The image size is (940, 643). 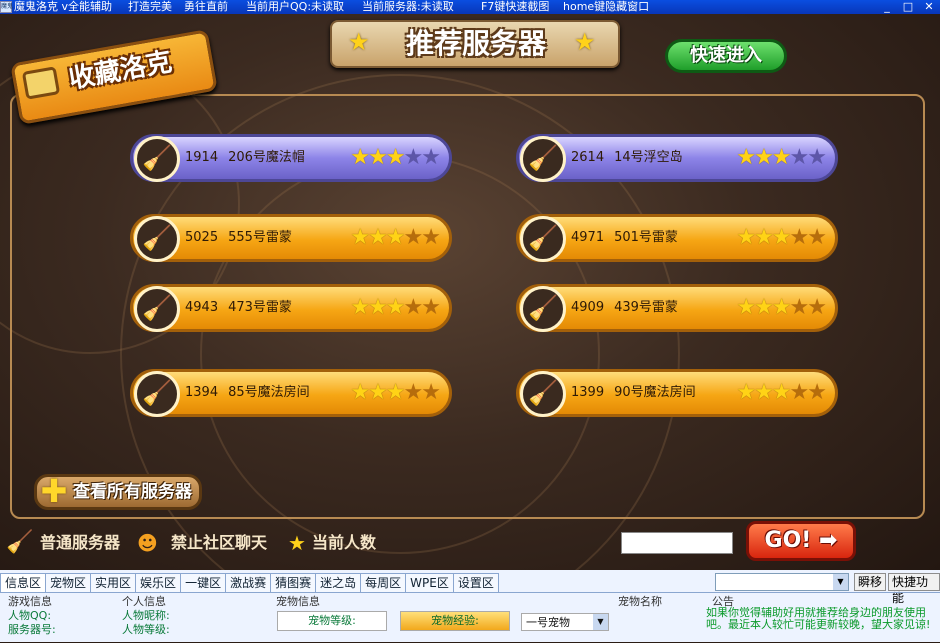 I want to click on pet-info-title: 宠物信息, so click(x=298, y=601).